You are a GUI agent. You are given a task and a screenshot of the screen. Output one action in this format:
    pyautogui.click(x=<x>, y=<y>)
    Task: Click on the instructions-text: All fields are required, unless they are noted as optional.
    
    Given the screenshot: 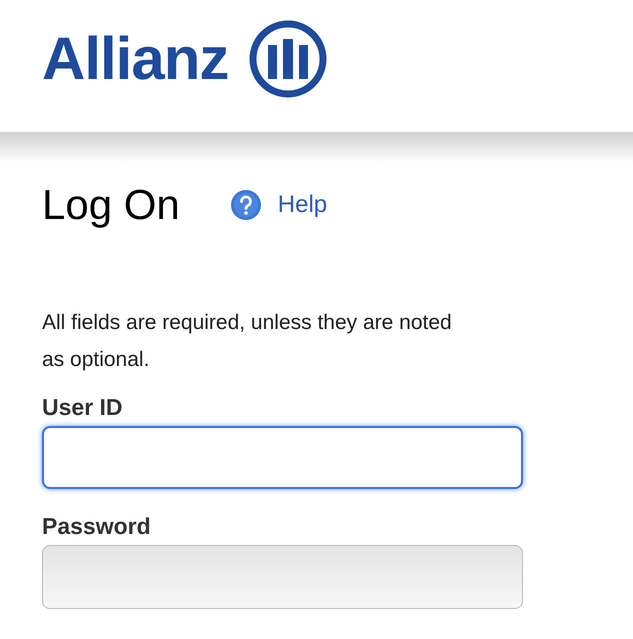 What is the action you would take?
    pyautogui.click(x=247, y=341)
    